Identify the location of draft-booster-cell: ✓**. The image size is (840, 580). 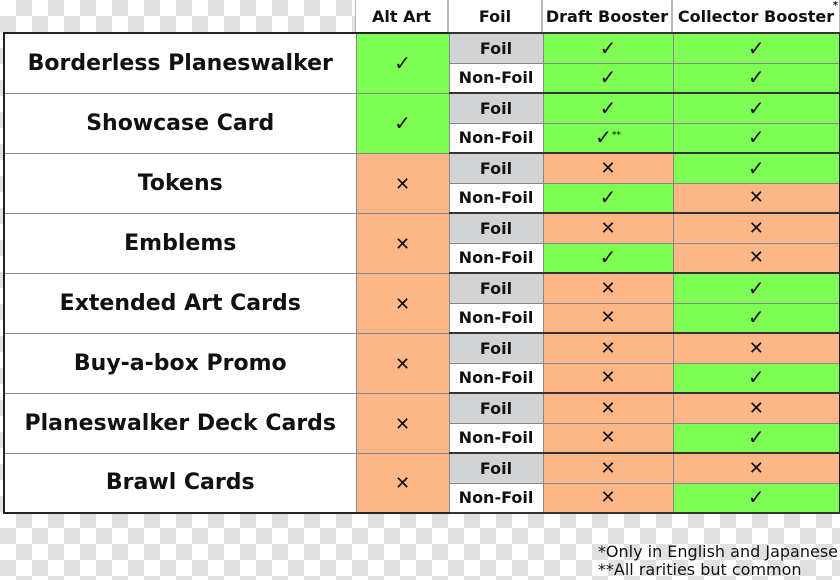
(608, 138).